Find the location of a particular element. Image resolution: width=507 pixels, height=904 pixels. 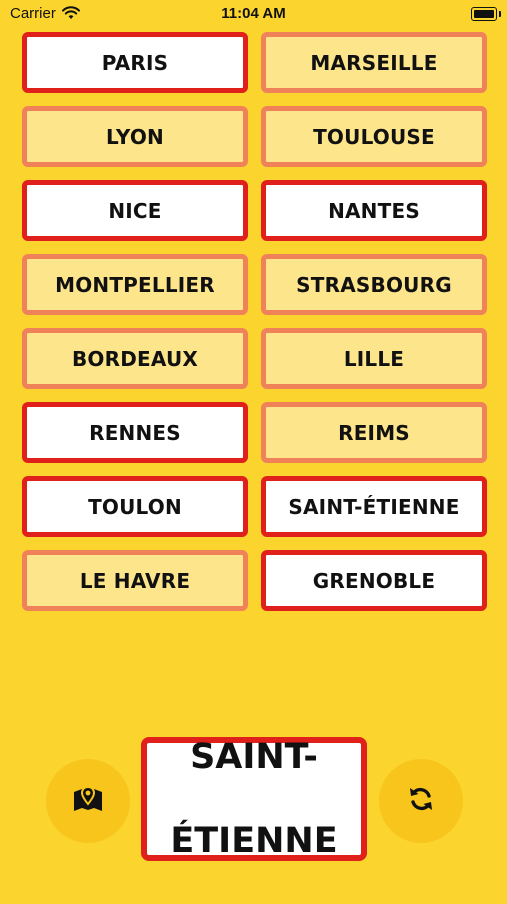

target-city-sign: SAINT- ÉTIENNE is located at coordinates (254, 799).